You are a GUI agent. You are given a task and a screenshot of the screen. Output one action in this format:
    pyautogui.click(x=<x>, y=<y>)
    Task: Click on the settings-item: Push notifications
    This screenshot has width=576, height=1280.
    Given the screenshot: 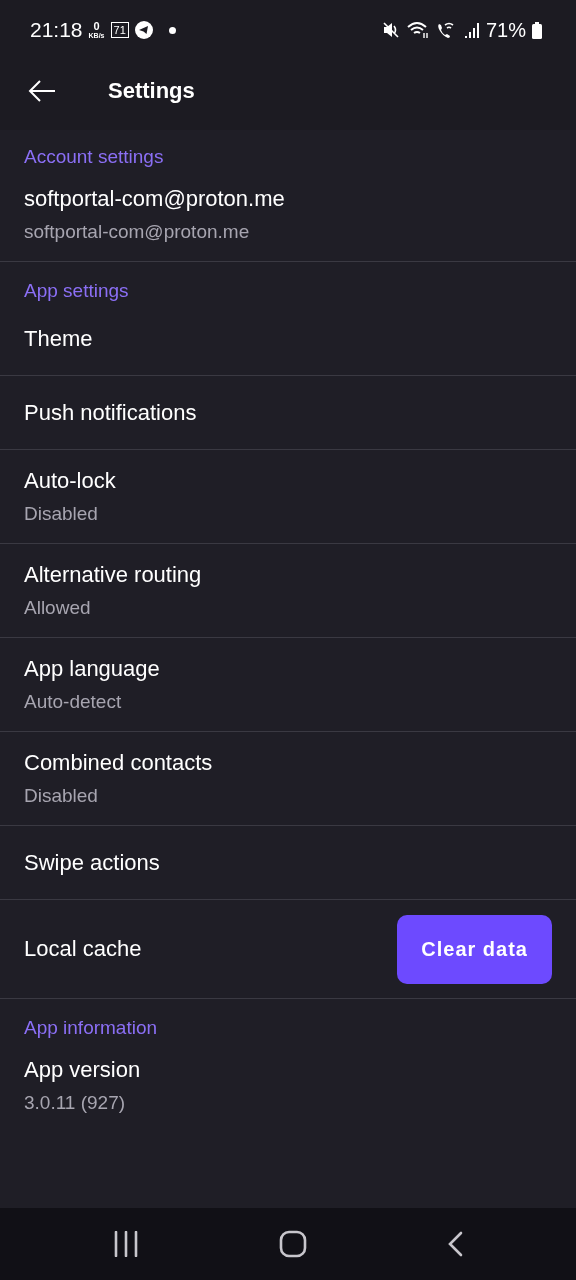 What is the action you would take?
    pyautogui.click(x=288, y=413)
    